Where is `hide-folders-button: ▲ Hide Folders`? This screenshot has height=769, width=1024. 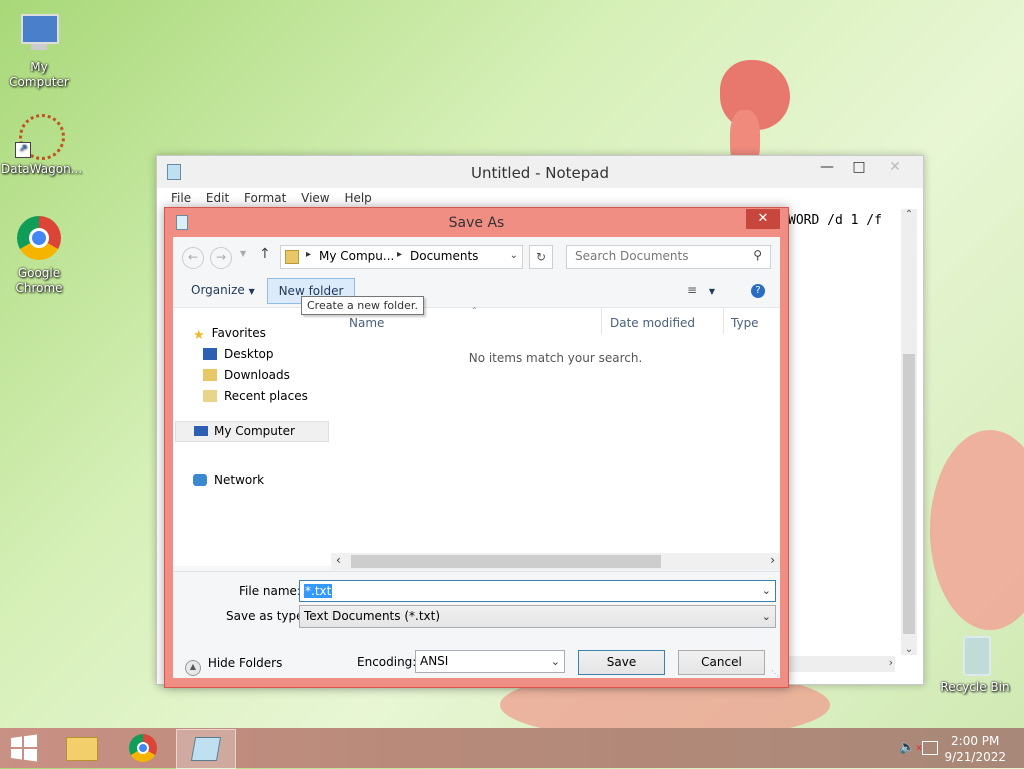 hide-folders-button: ▲ Hide Folders is located at coordinates (233, 666).